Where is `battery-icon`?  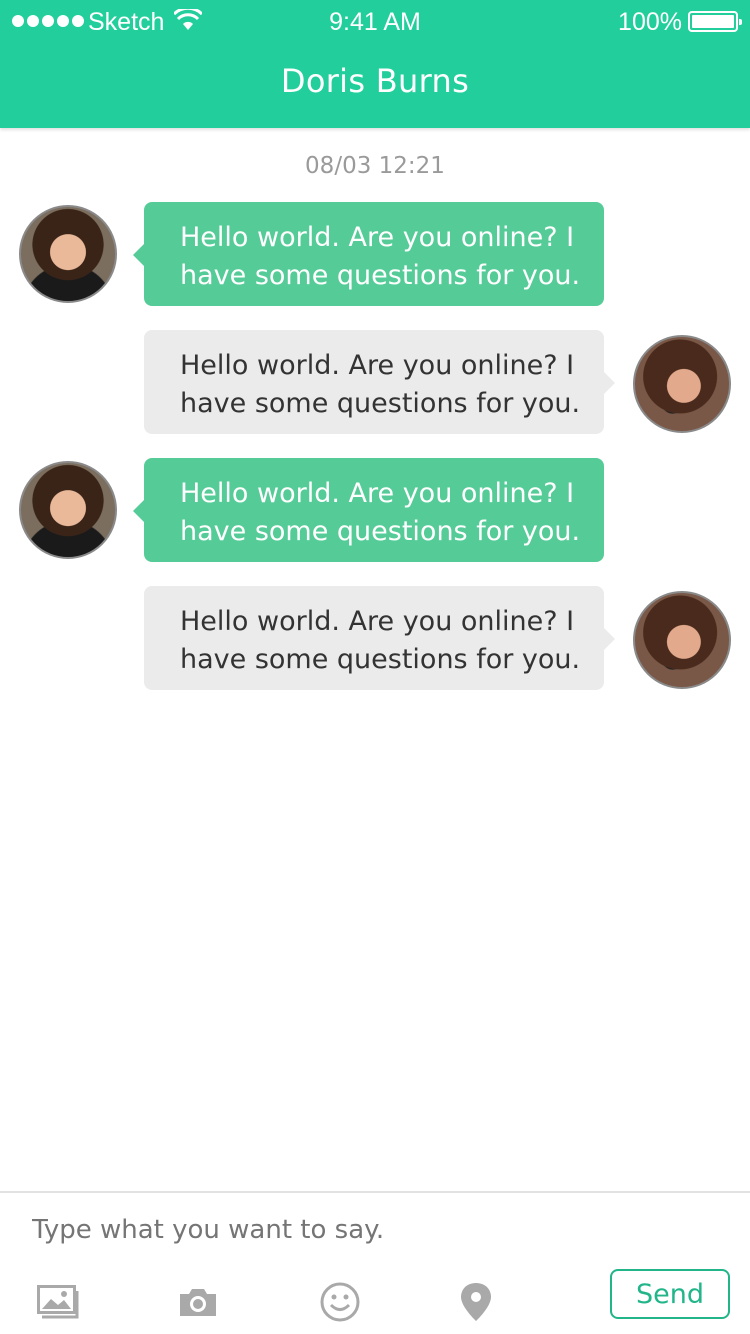
battery-icon is located at coordinates (715, 21).